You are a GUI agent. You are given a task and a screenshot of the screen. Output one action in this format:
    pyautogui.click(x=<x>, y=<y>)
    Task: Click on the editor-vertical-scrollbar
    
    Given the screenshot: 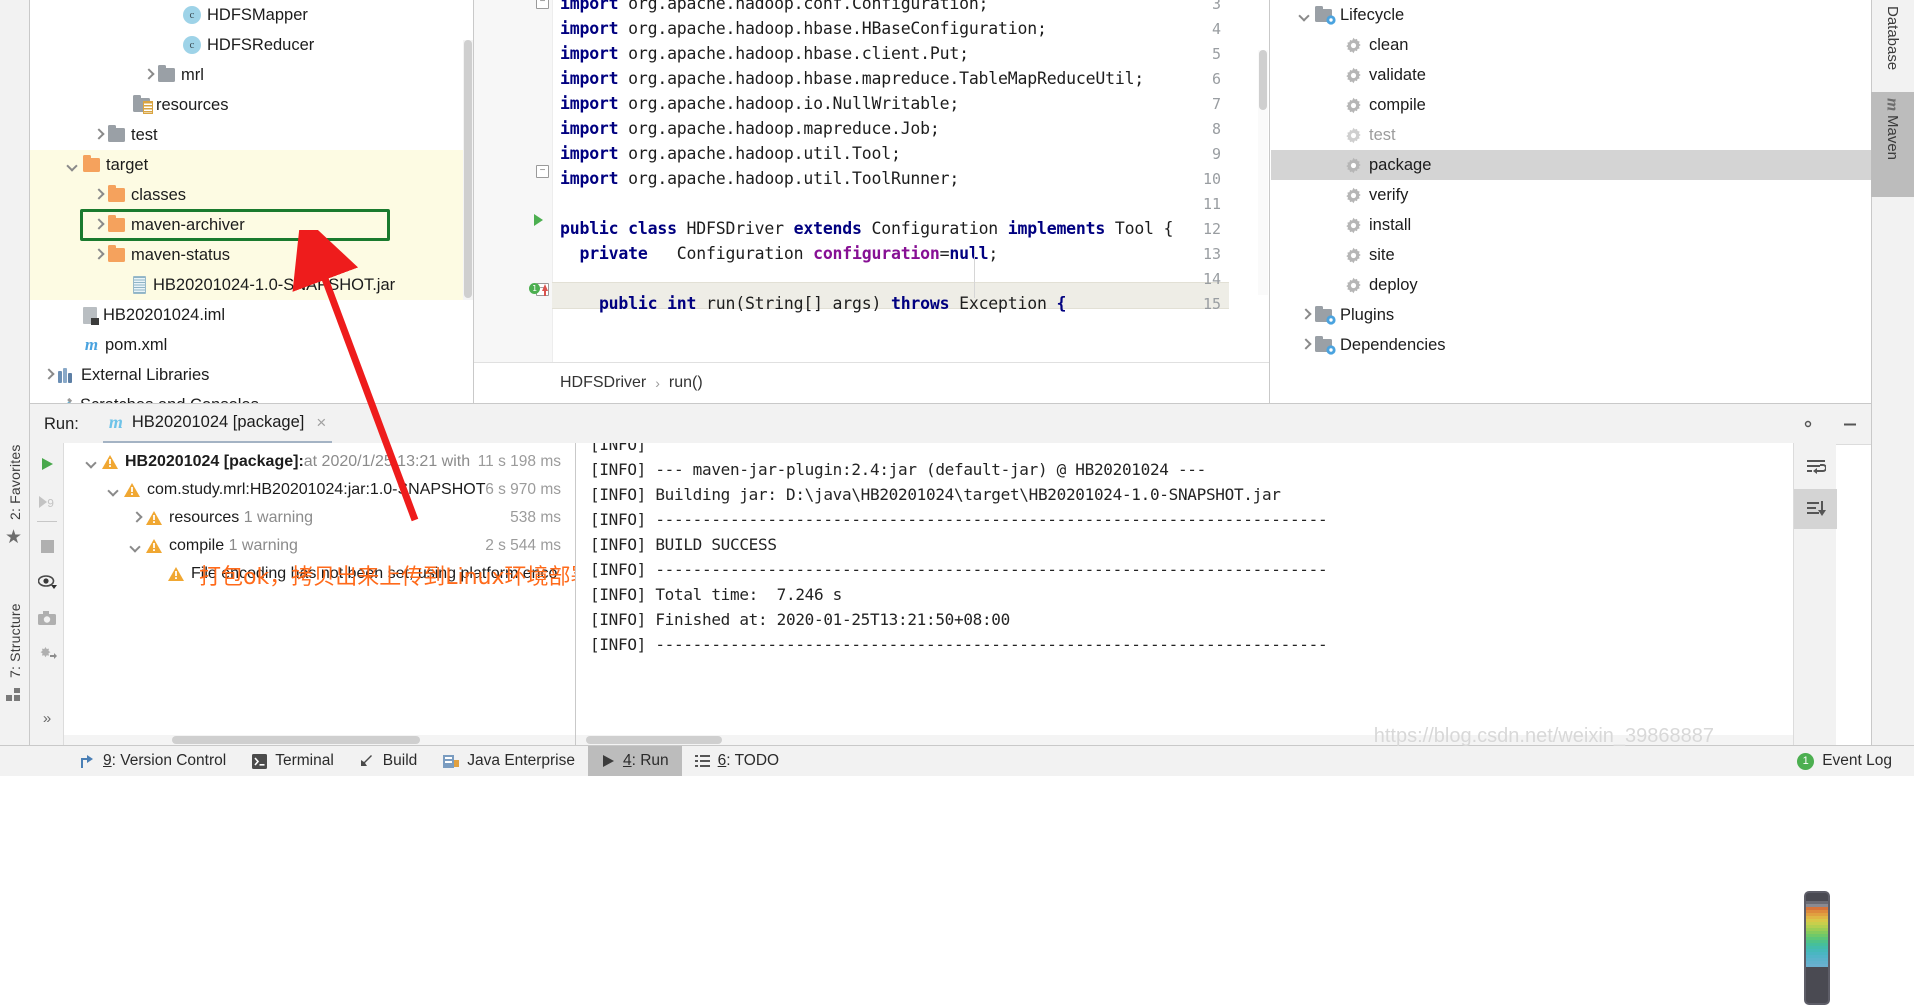 What is the action you would take?
    pyautogui.click(x=1263, y=172)
    